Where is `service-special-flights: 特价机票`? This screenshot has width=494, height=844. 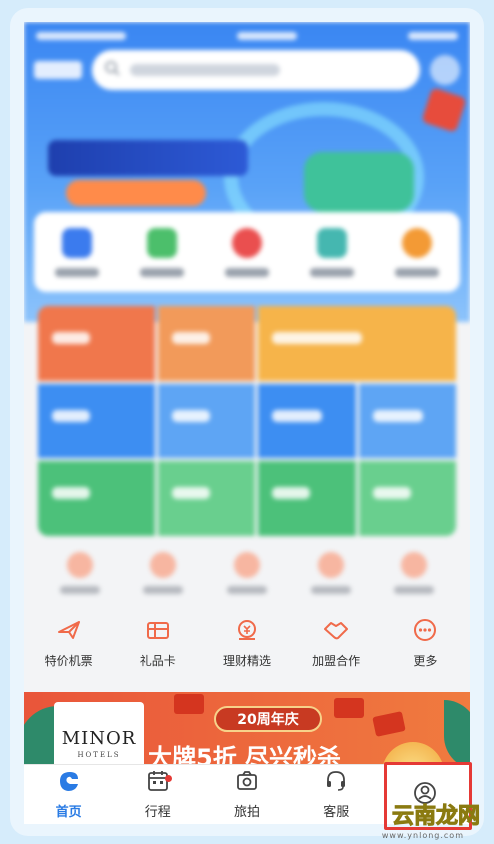
service-special-flights: 特价机票 is located at coordinates (69, 642).